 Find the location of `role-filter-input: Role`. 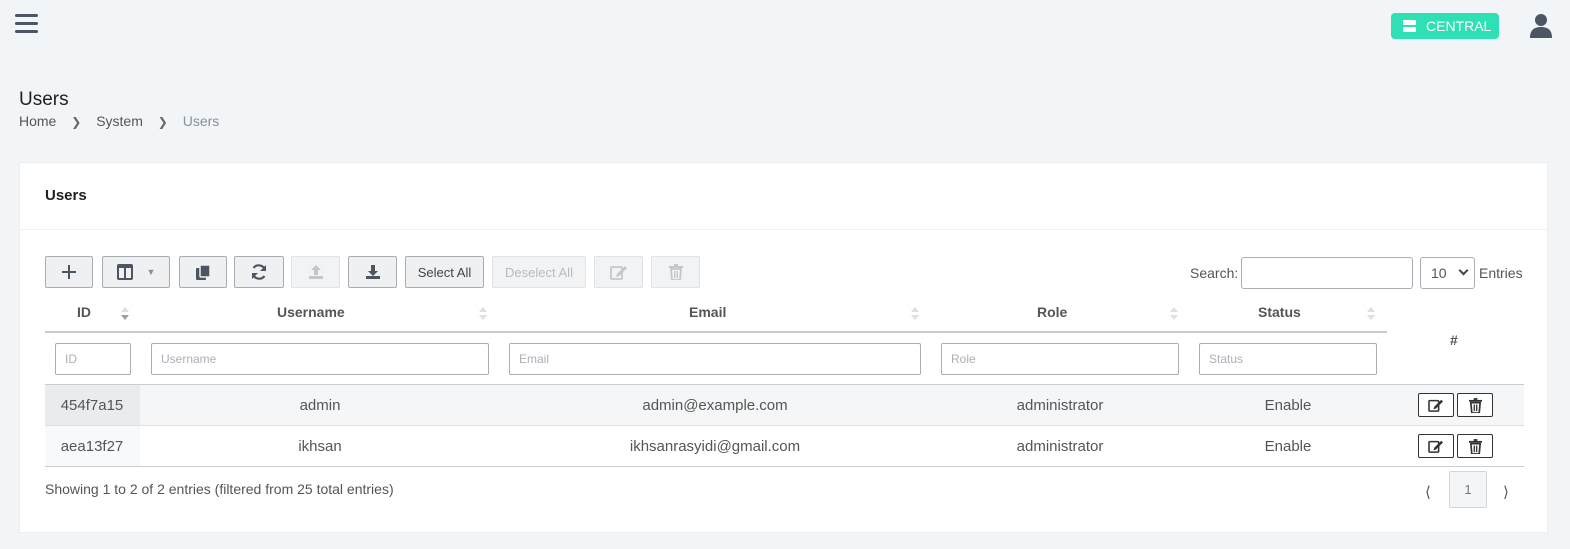

role-filter-input: Role is located at coordinates (1060, 359).